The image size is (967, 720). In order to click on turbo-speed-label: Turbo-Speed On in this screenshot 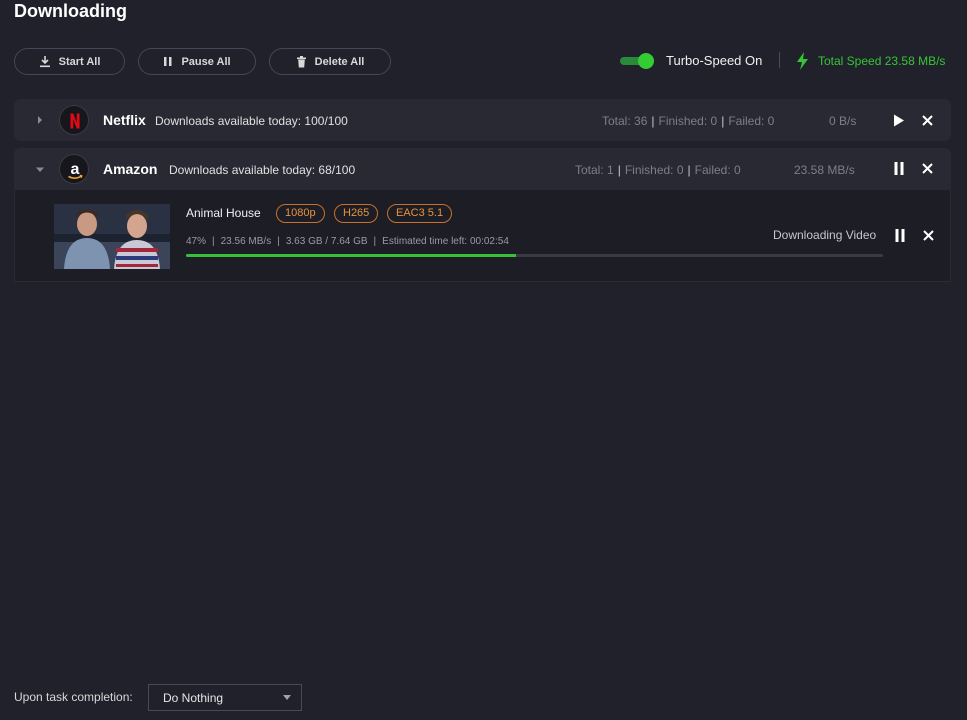, I will do `click(714, 60)`.